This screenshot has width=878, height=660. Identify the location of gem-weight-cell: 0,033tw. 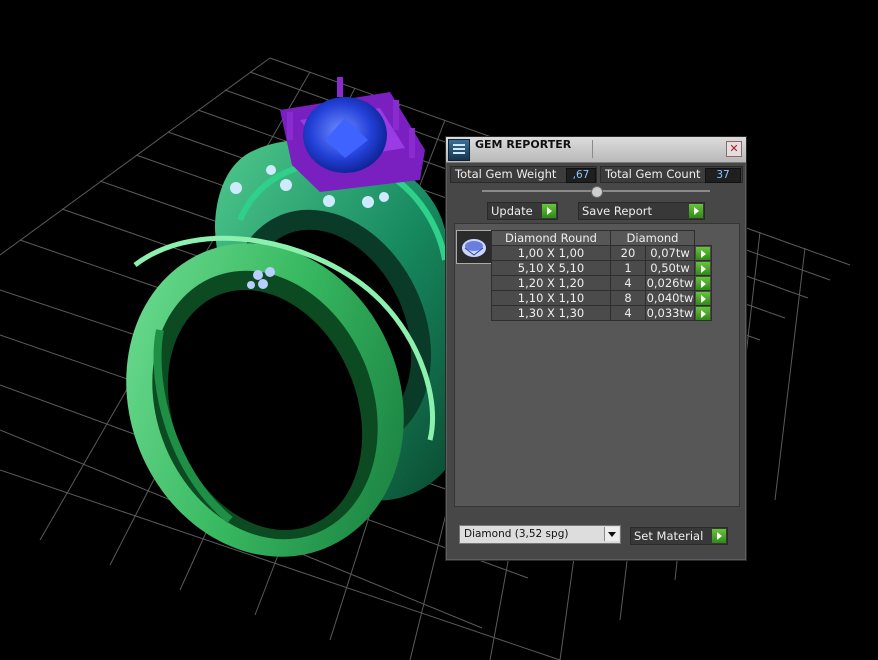
(670, 313).